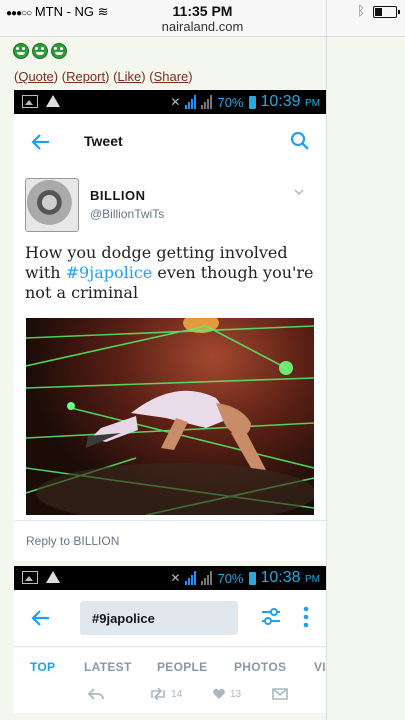 The image size is (405, 720). I want to click on heart-icon, so click(219, 693).